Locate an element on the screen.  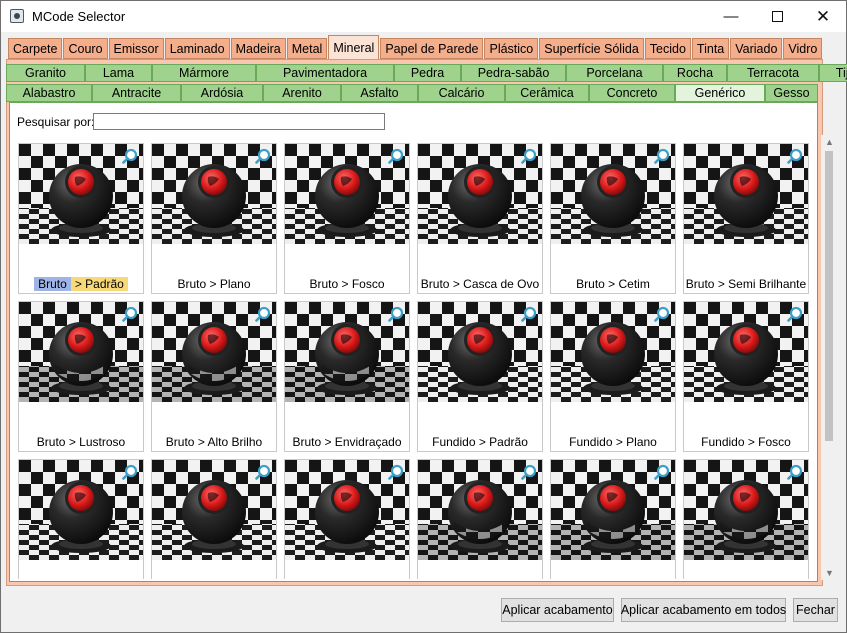
tab-category: Papel de Parede is located at coordinates (432, 48).